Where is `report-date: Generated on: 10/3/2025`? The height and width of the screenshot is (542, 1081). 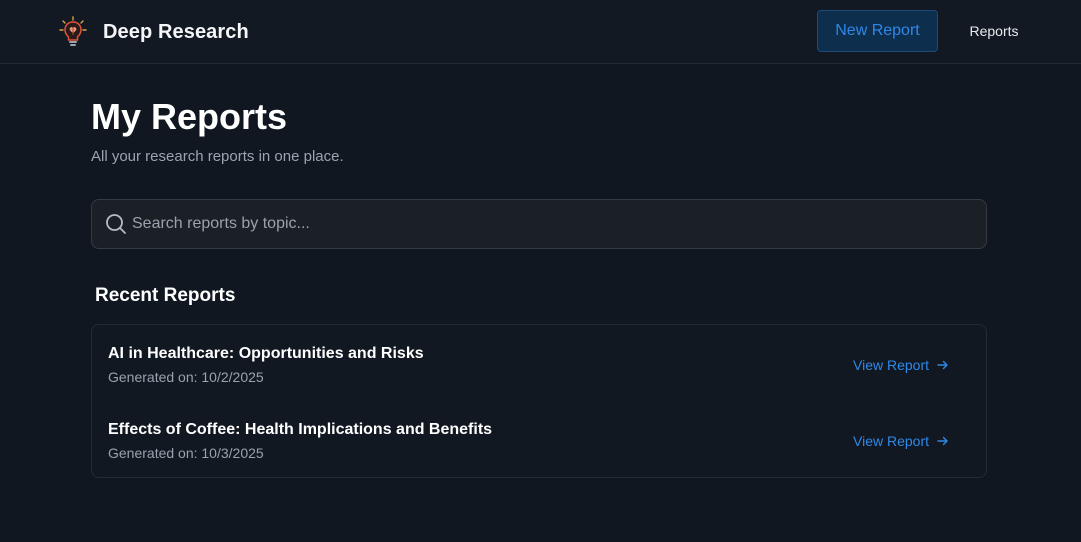
report-date: Generated on: 10/3/2025 is located at coordinates (186, 453).